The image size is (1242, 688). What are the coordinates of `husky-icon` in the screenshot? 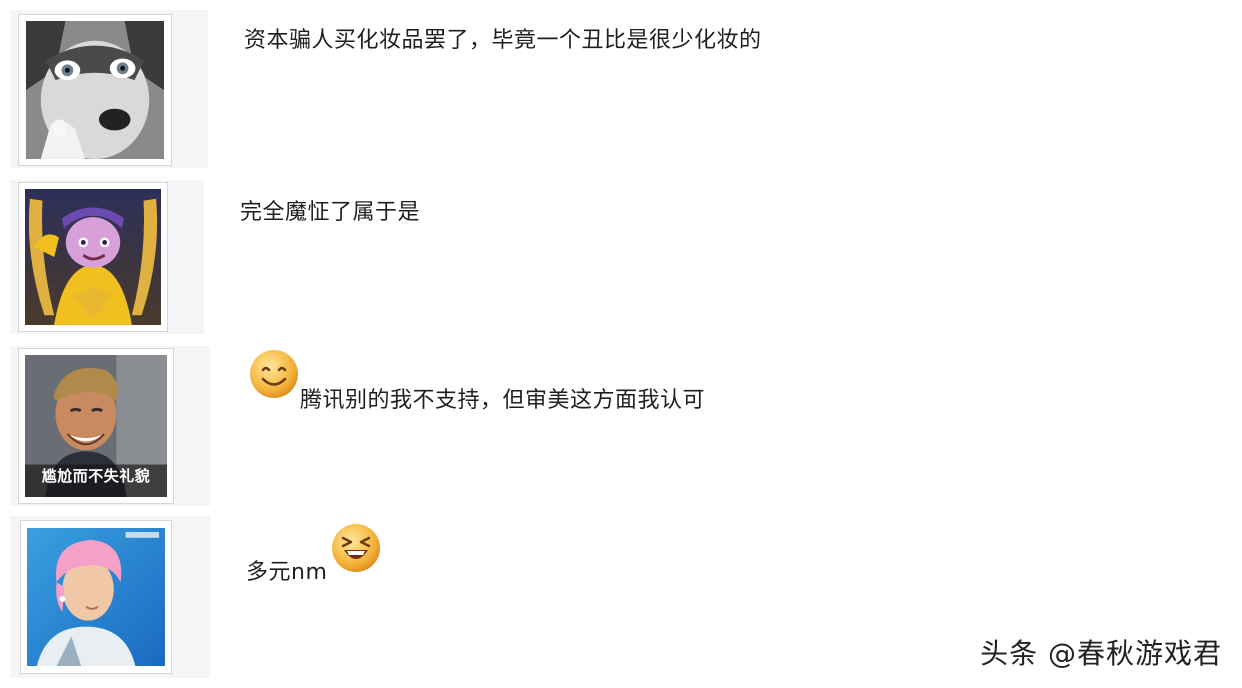 It's located at (95, 90).